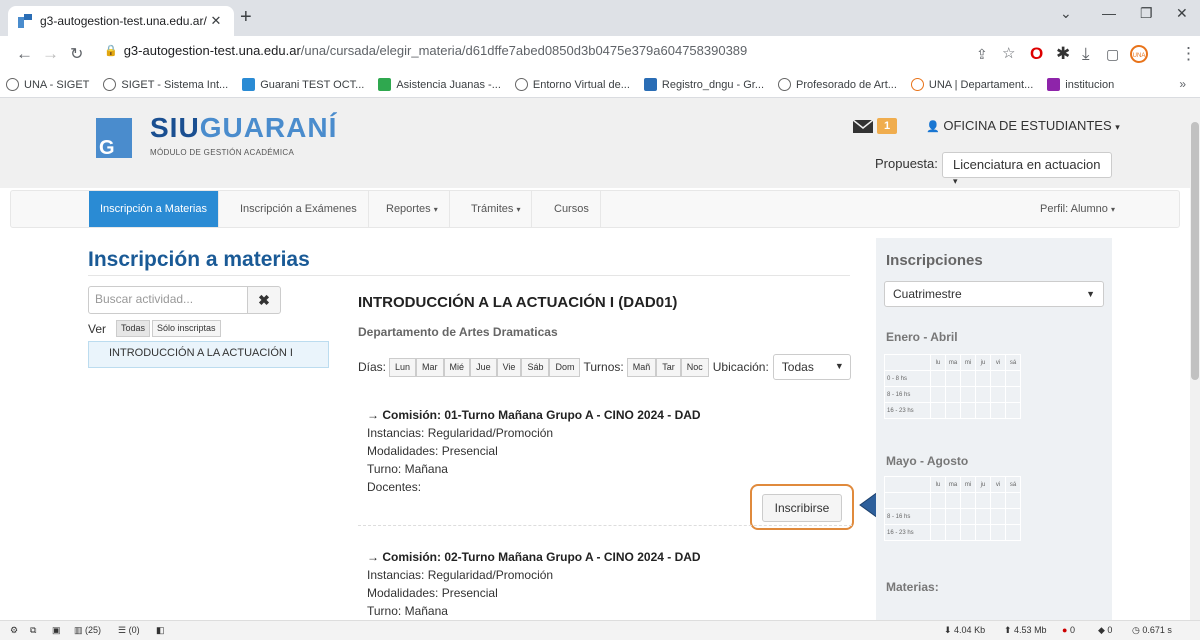  Describe the element at coordinates (572, 209) in the screenshot. I see `nav-cursos: Cursos` at that location.